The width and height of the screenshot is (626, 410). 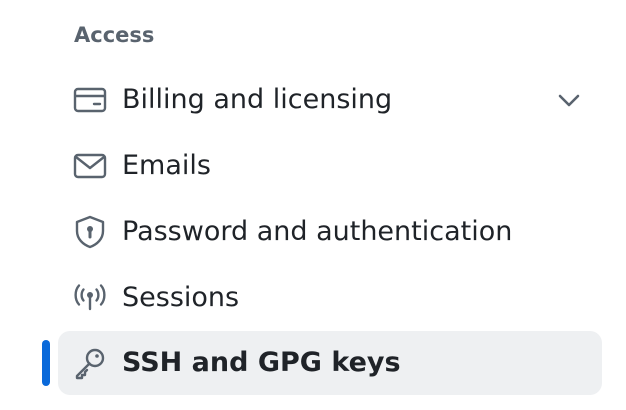 I want to click on mail-icon, so click(x=90, y=166).